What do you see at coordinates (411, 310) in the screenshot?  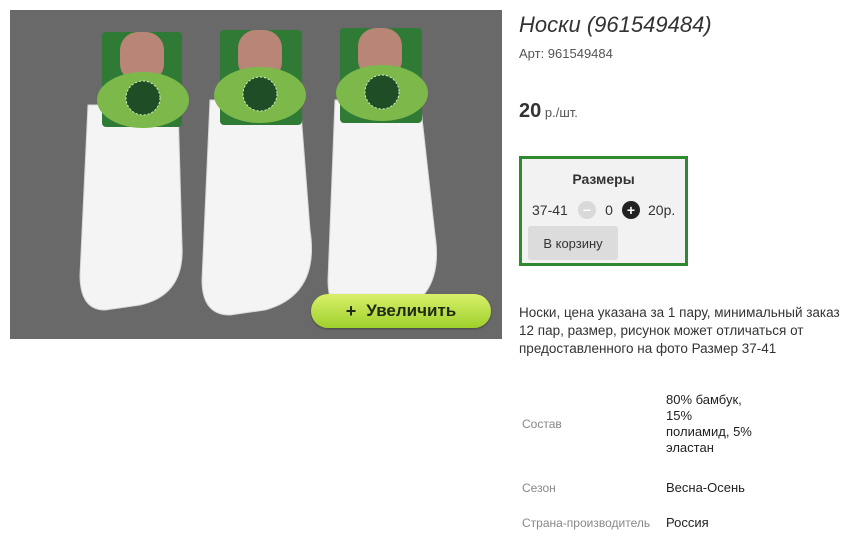 I see `zoom-label: Увеличить` at bounding box center [411, 310].